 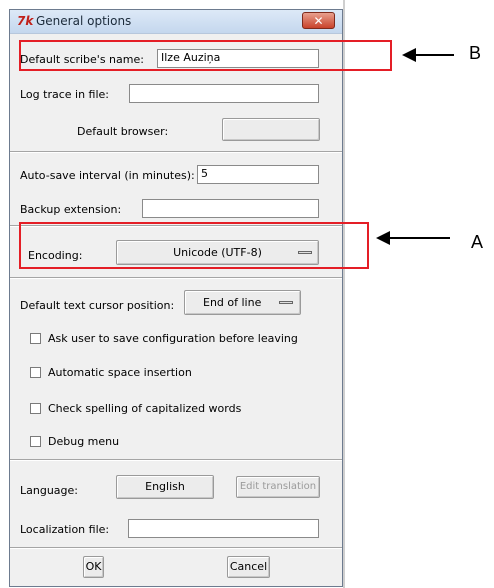 What do you see at coordinates (123, 131) in the screenshot?
I see `default-browser-label: Default browser:` at bounding box center [123, 131].